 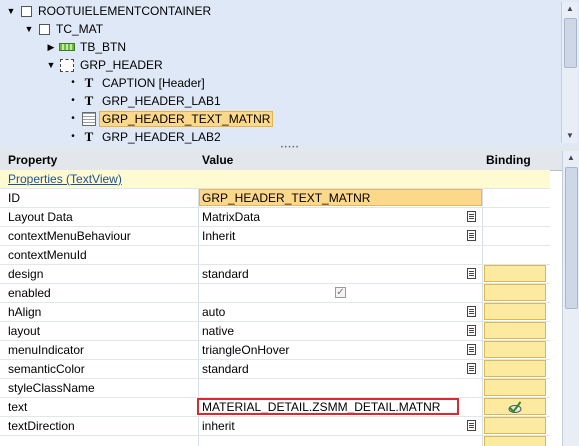 What do you see at coordinates (69, 236) in the screenshot?
I see `property-name: contextMenuBehaviour` at bounding box center [69, 236].